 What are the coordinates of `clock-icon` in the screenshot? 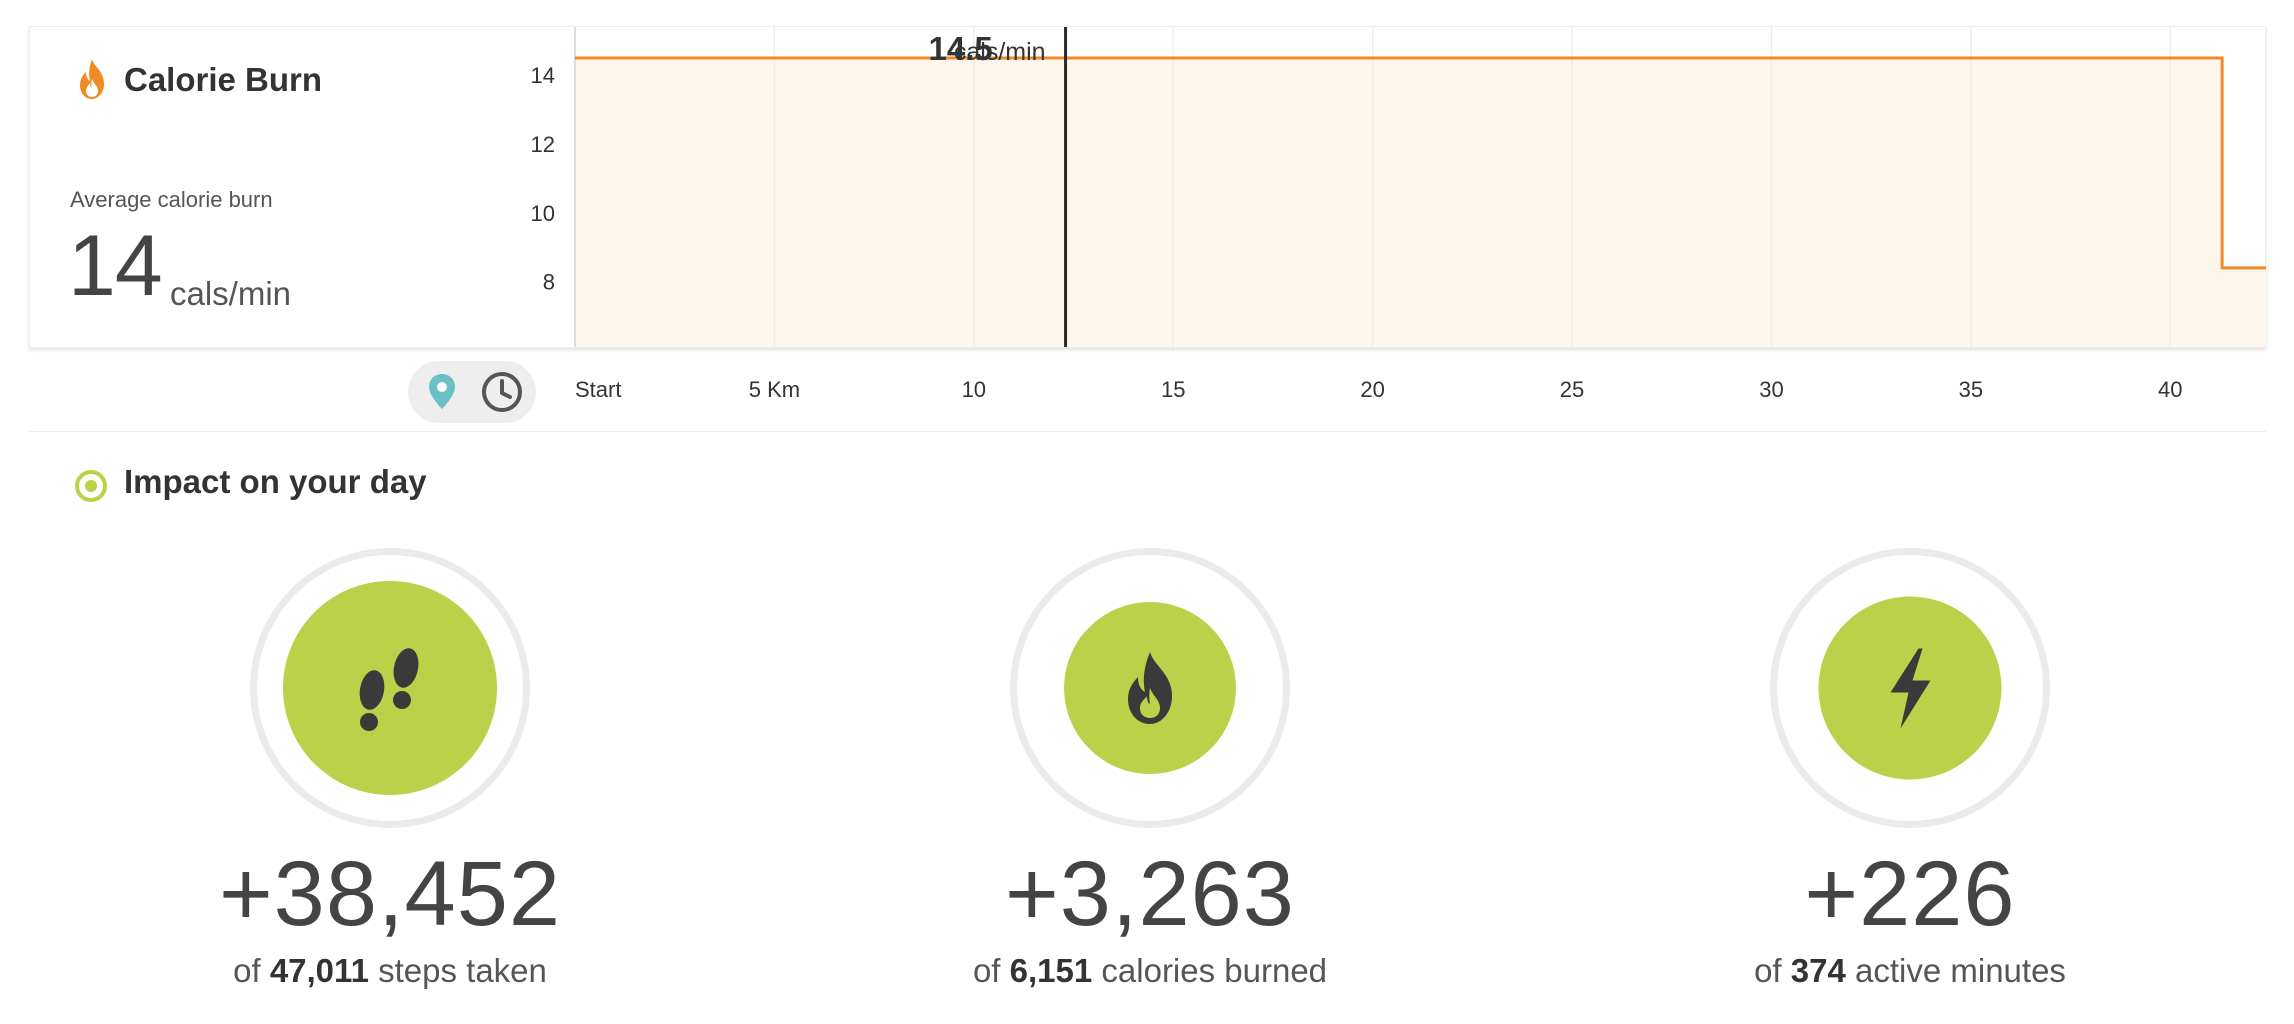 It's located at (502, 392).